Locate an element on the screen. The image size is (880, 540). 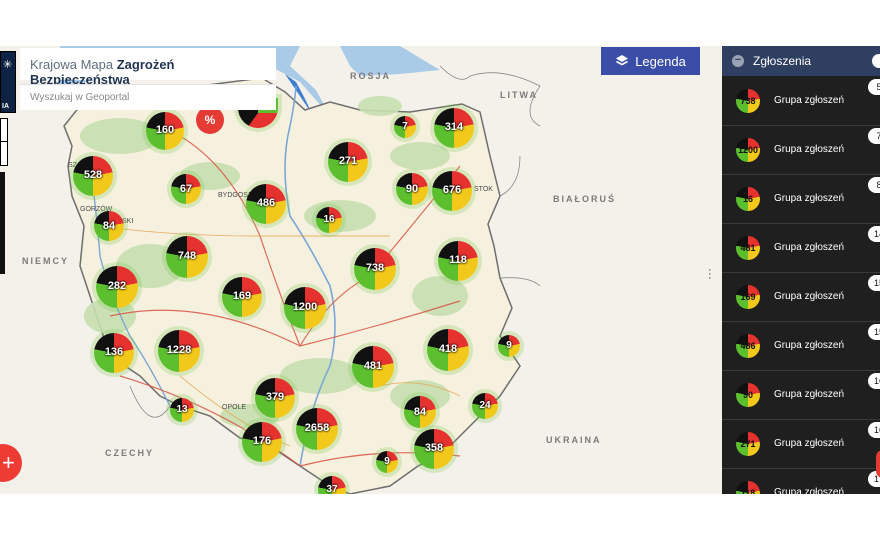
cluster-marker: 676 is located at coordinates (452, 191).